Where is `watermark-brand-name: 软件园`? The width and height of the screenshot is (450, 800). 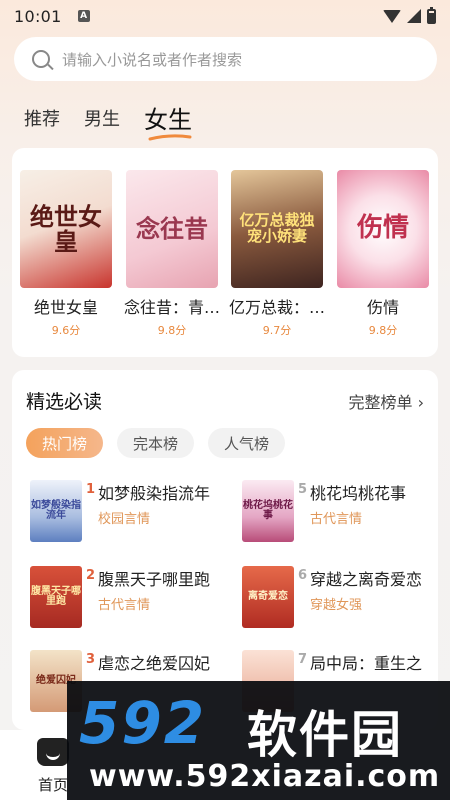 watermark-brand-name: 软件园 is located at coordinates (325, 735).